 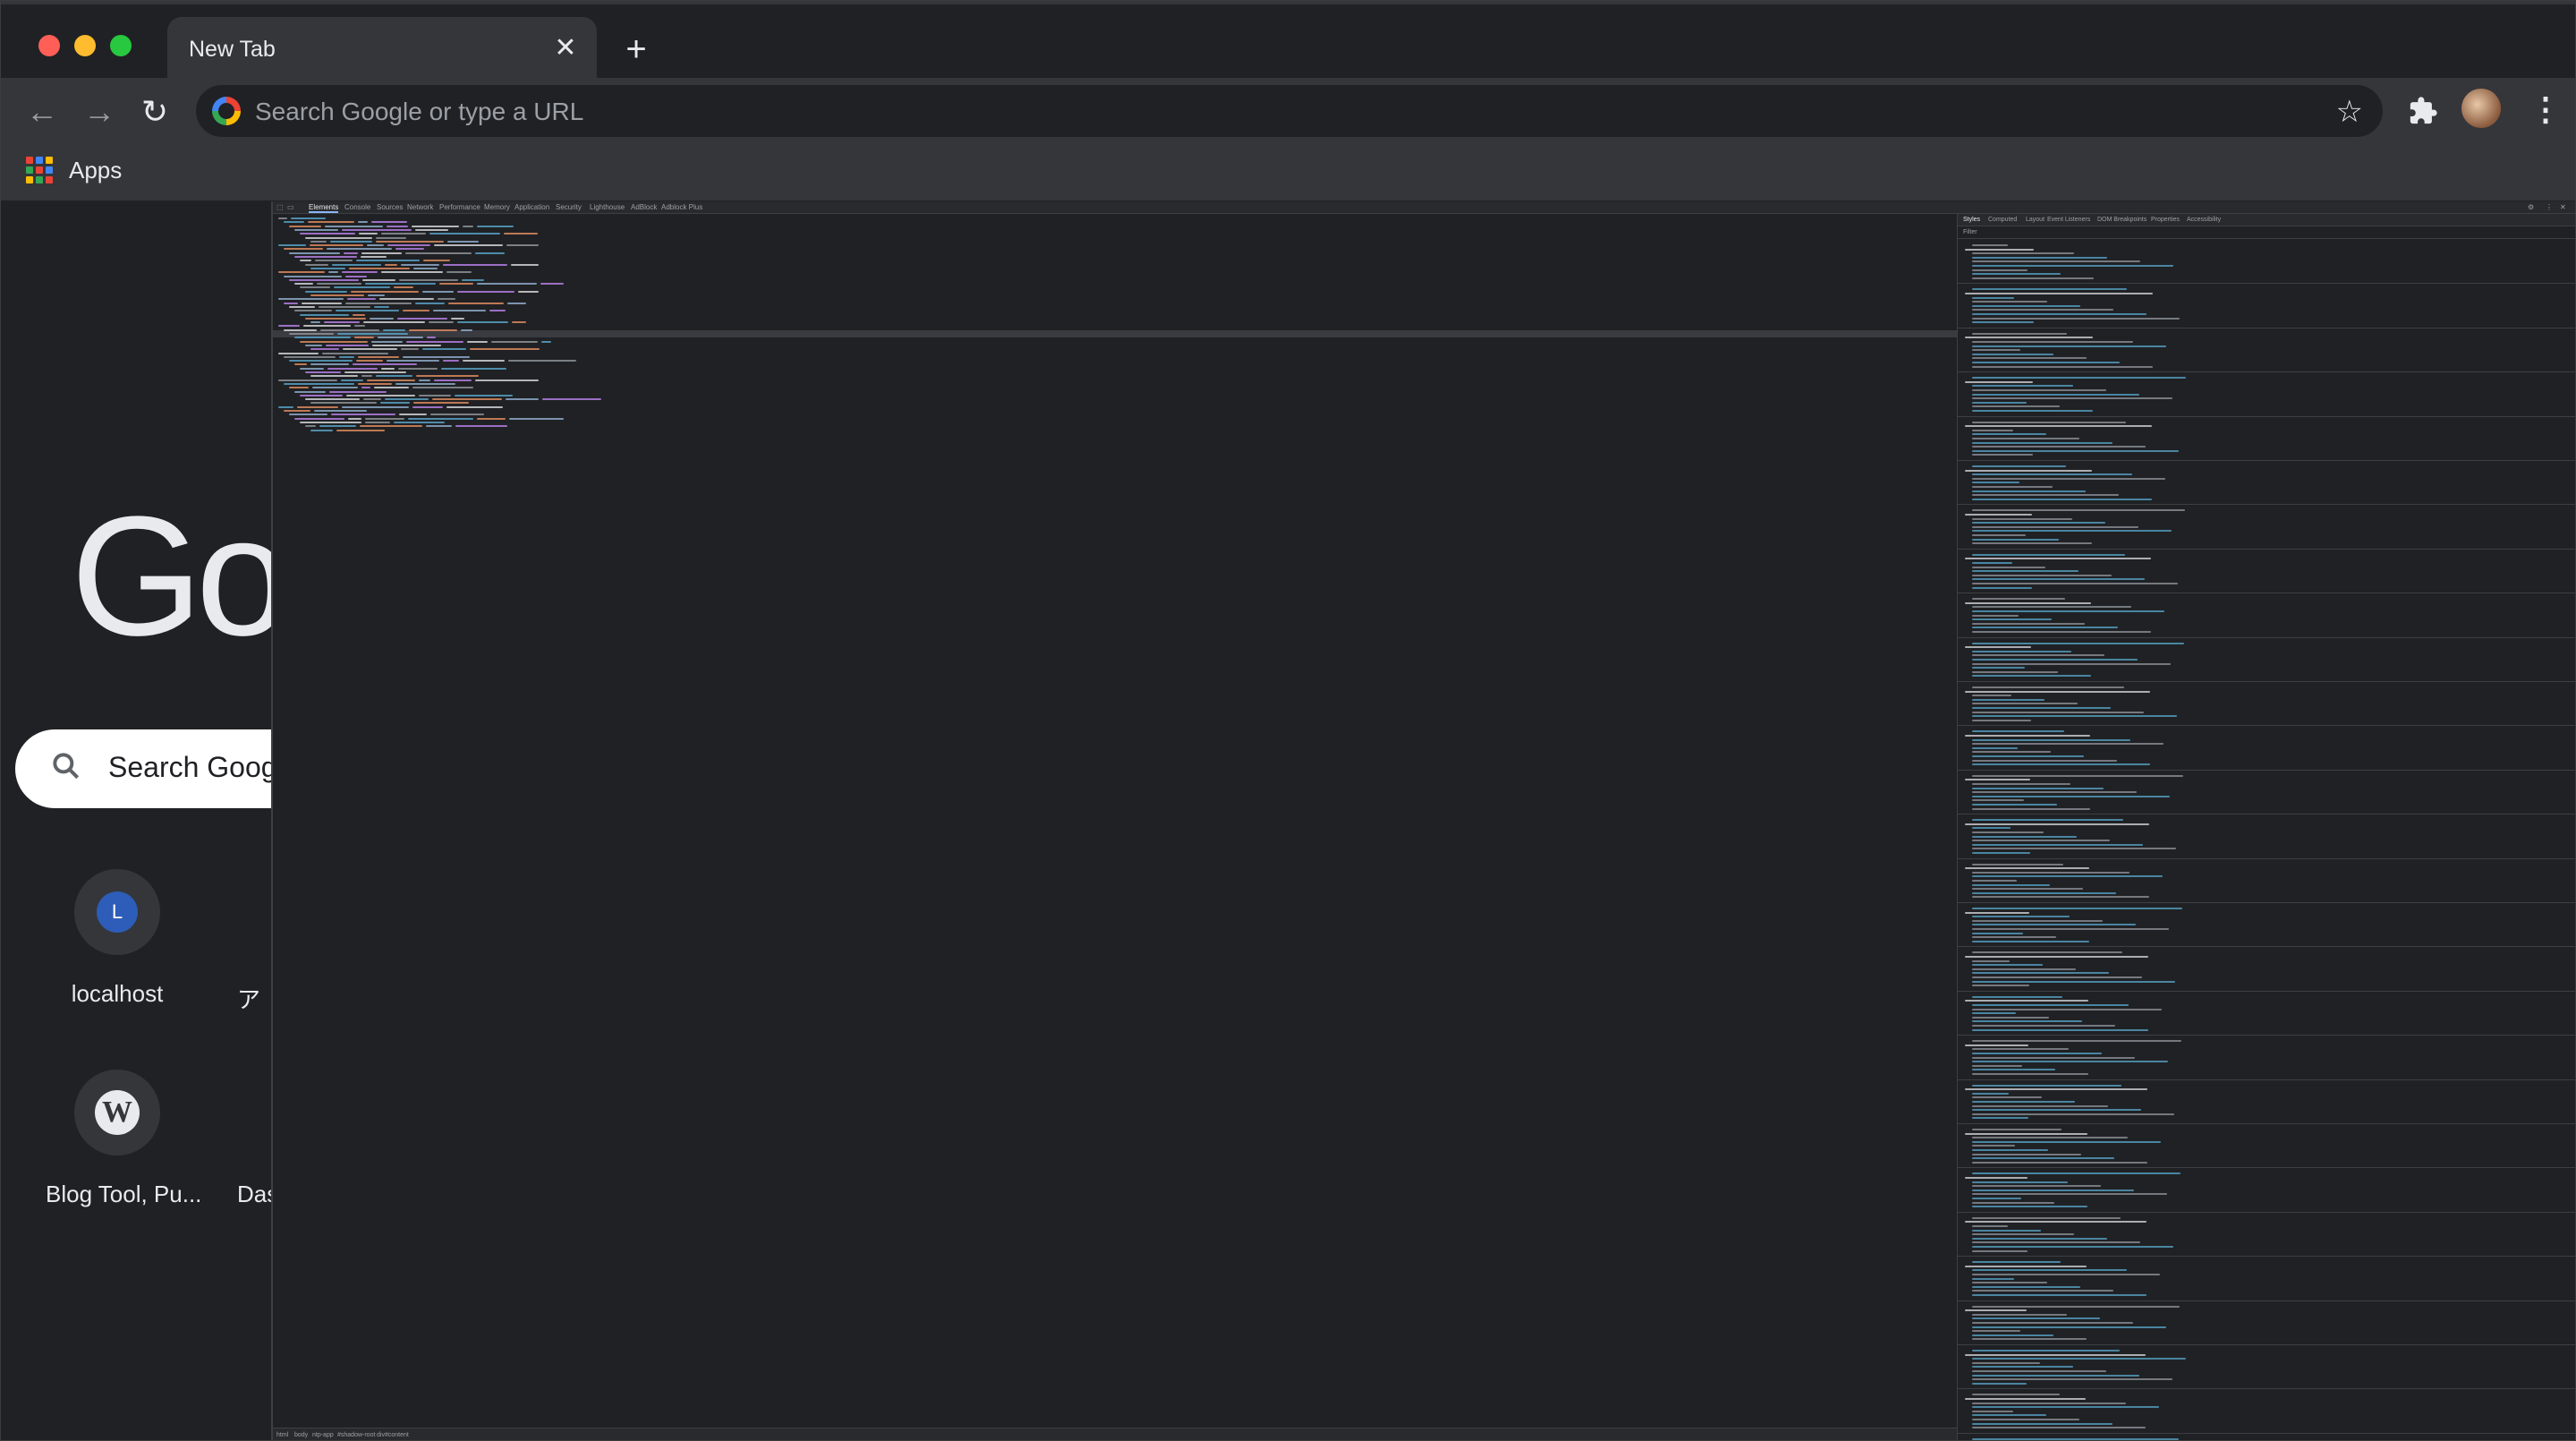 I want to click on breadcrumb-item: html, so click(x=282, y=1435).